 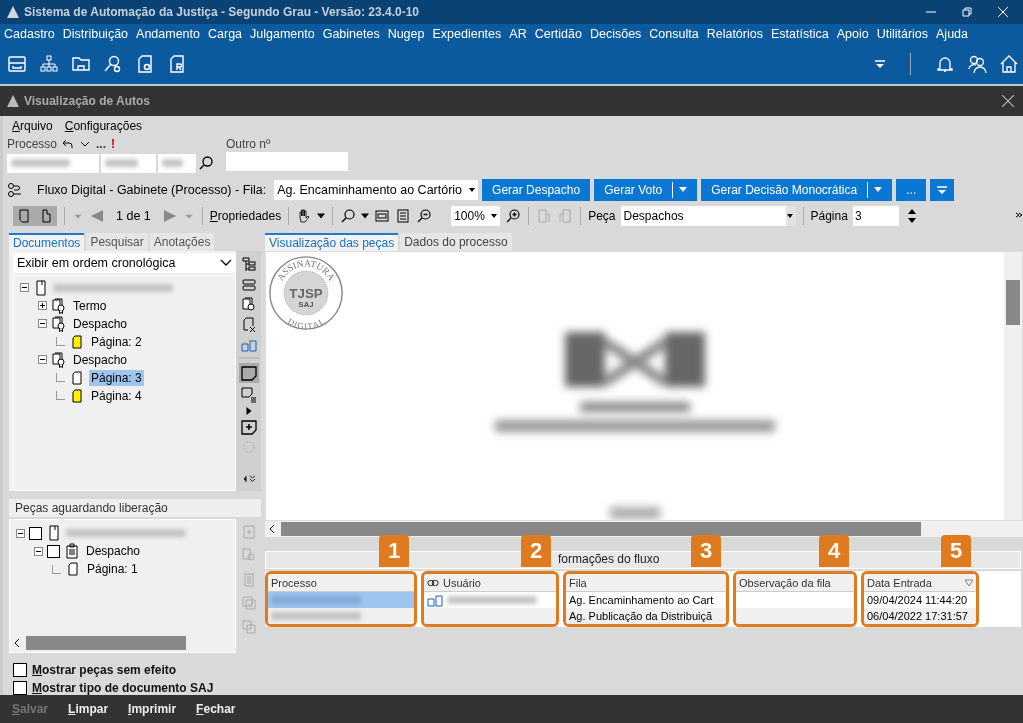 I want to click on search-gear-icon, so click(x=113, y=64).